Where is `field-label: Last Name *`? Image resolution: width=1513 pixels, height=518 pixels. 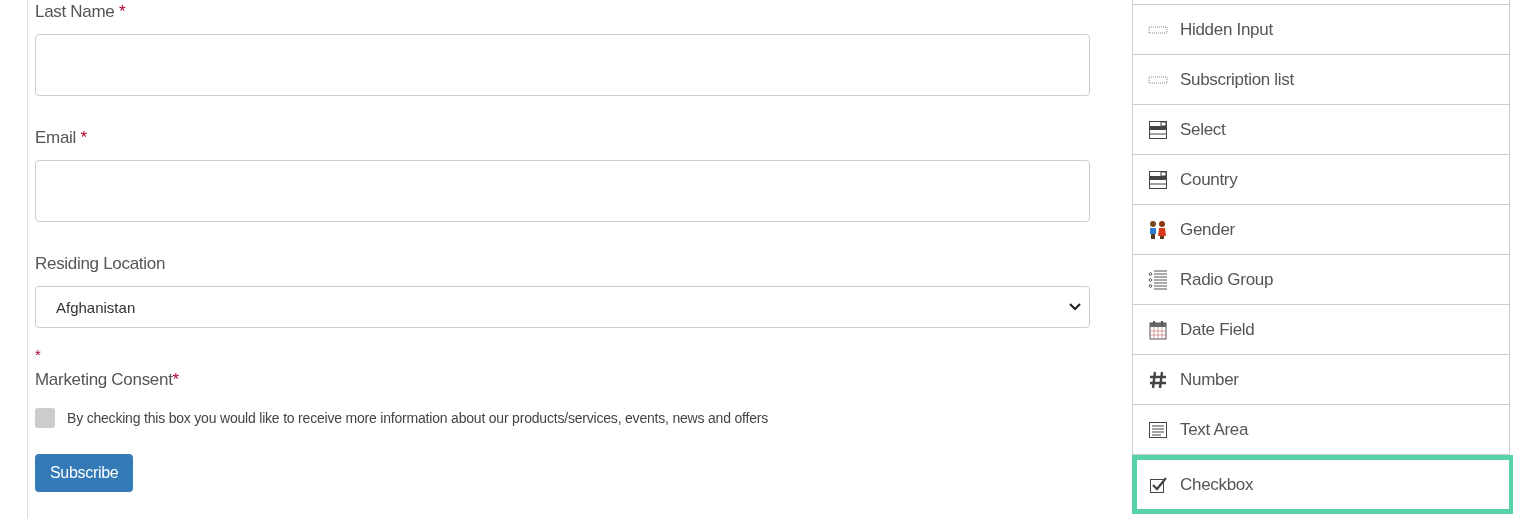
field-label: Last Name * is located at coordinates (81, 12).